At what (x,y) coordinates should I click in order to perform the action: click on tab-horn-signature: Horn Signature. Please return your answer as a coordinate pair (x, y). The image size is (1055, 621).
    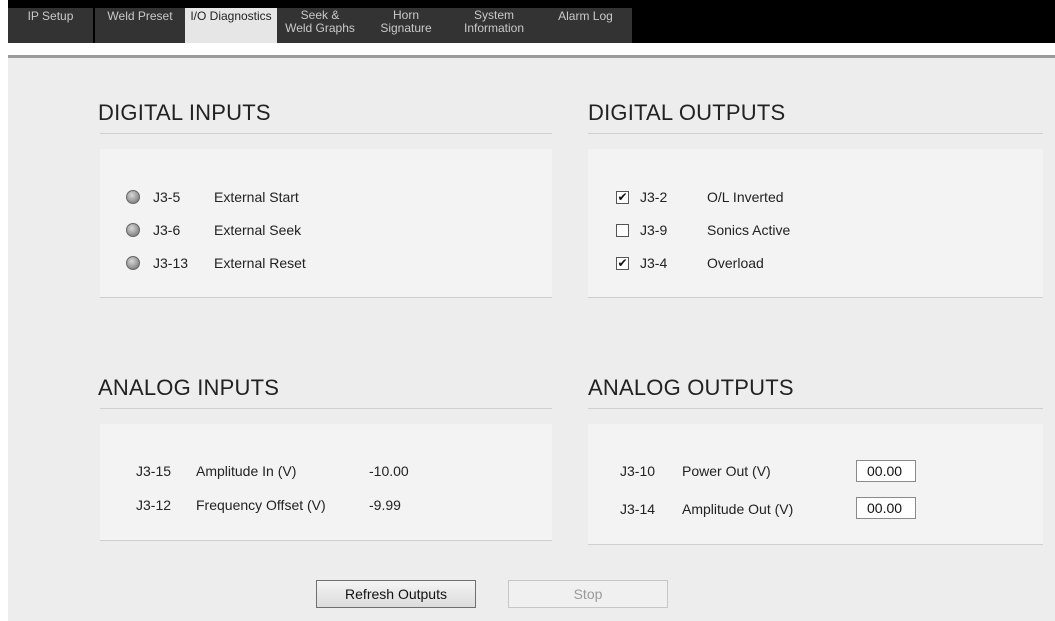
    Looking at the image, I should click on (406, 25).